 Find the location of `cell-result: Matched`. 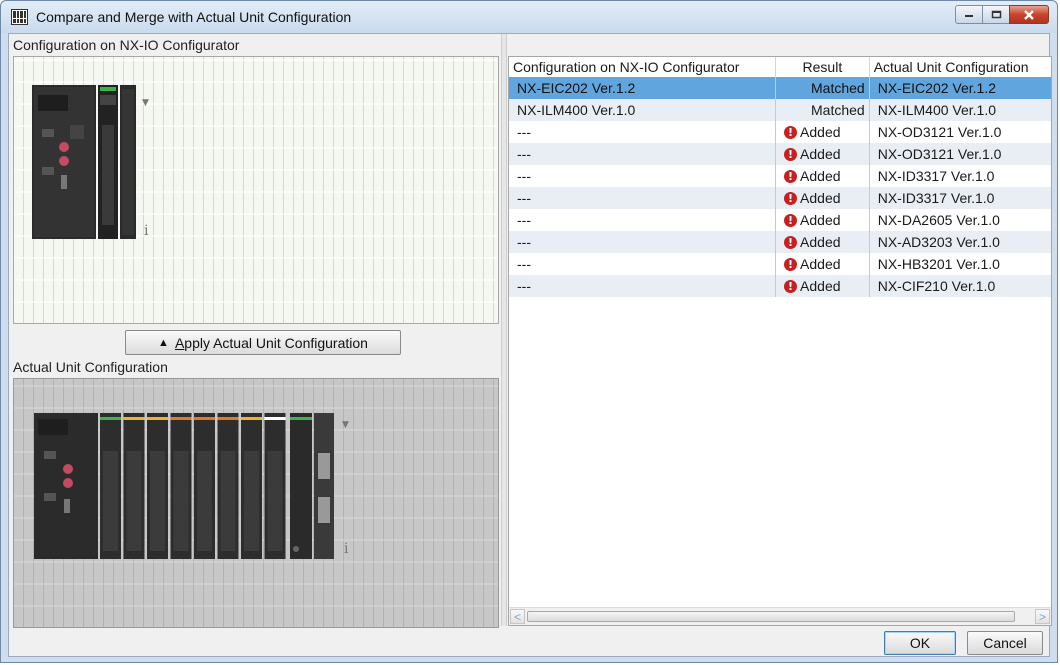

cell-result: Matched is located at coordinates (823, 110).